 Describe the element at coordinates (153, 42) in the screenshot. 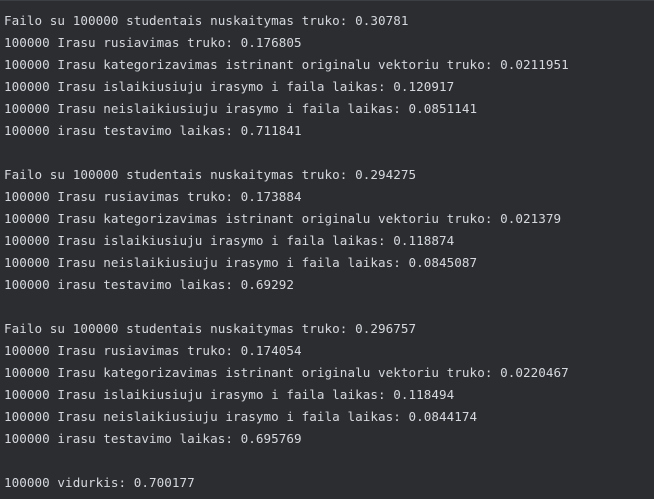

I see `console-line: 100000 Irasu rusiavimas truko: 0.176805` at that location.